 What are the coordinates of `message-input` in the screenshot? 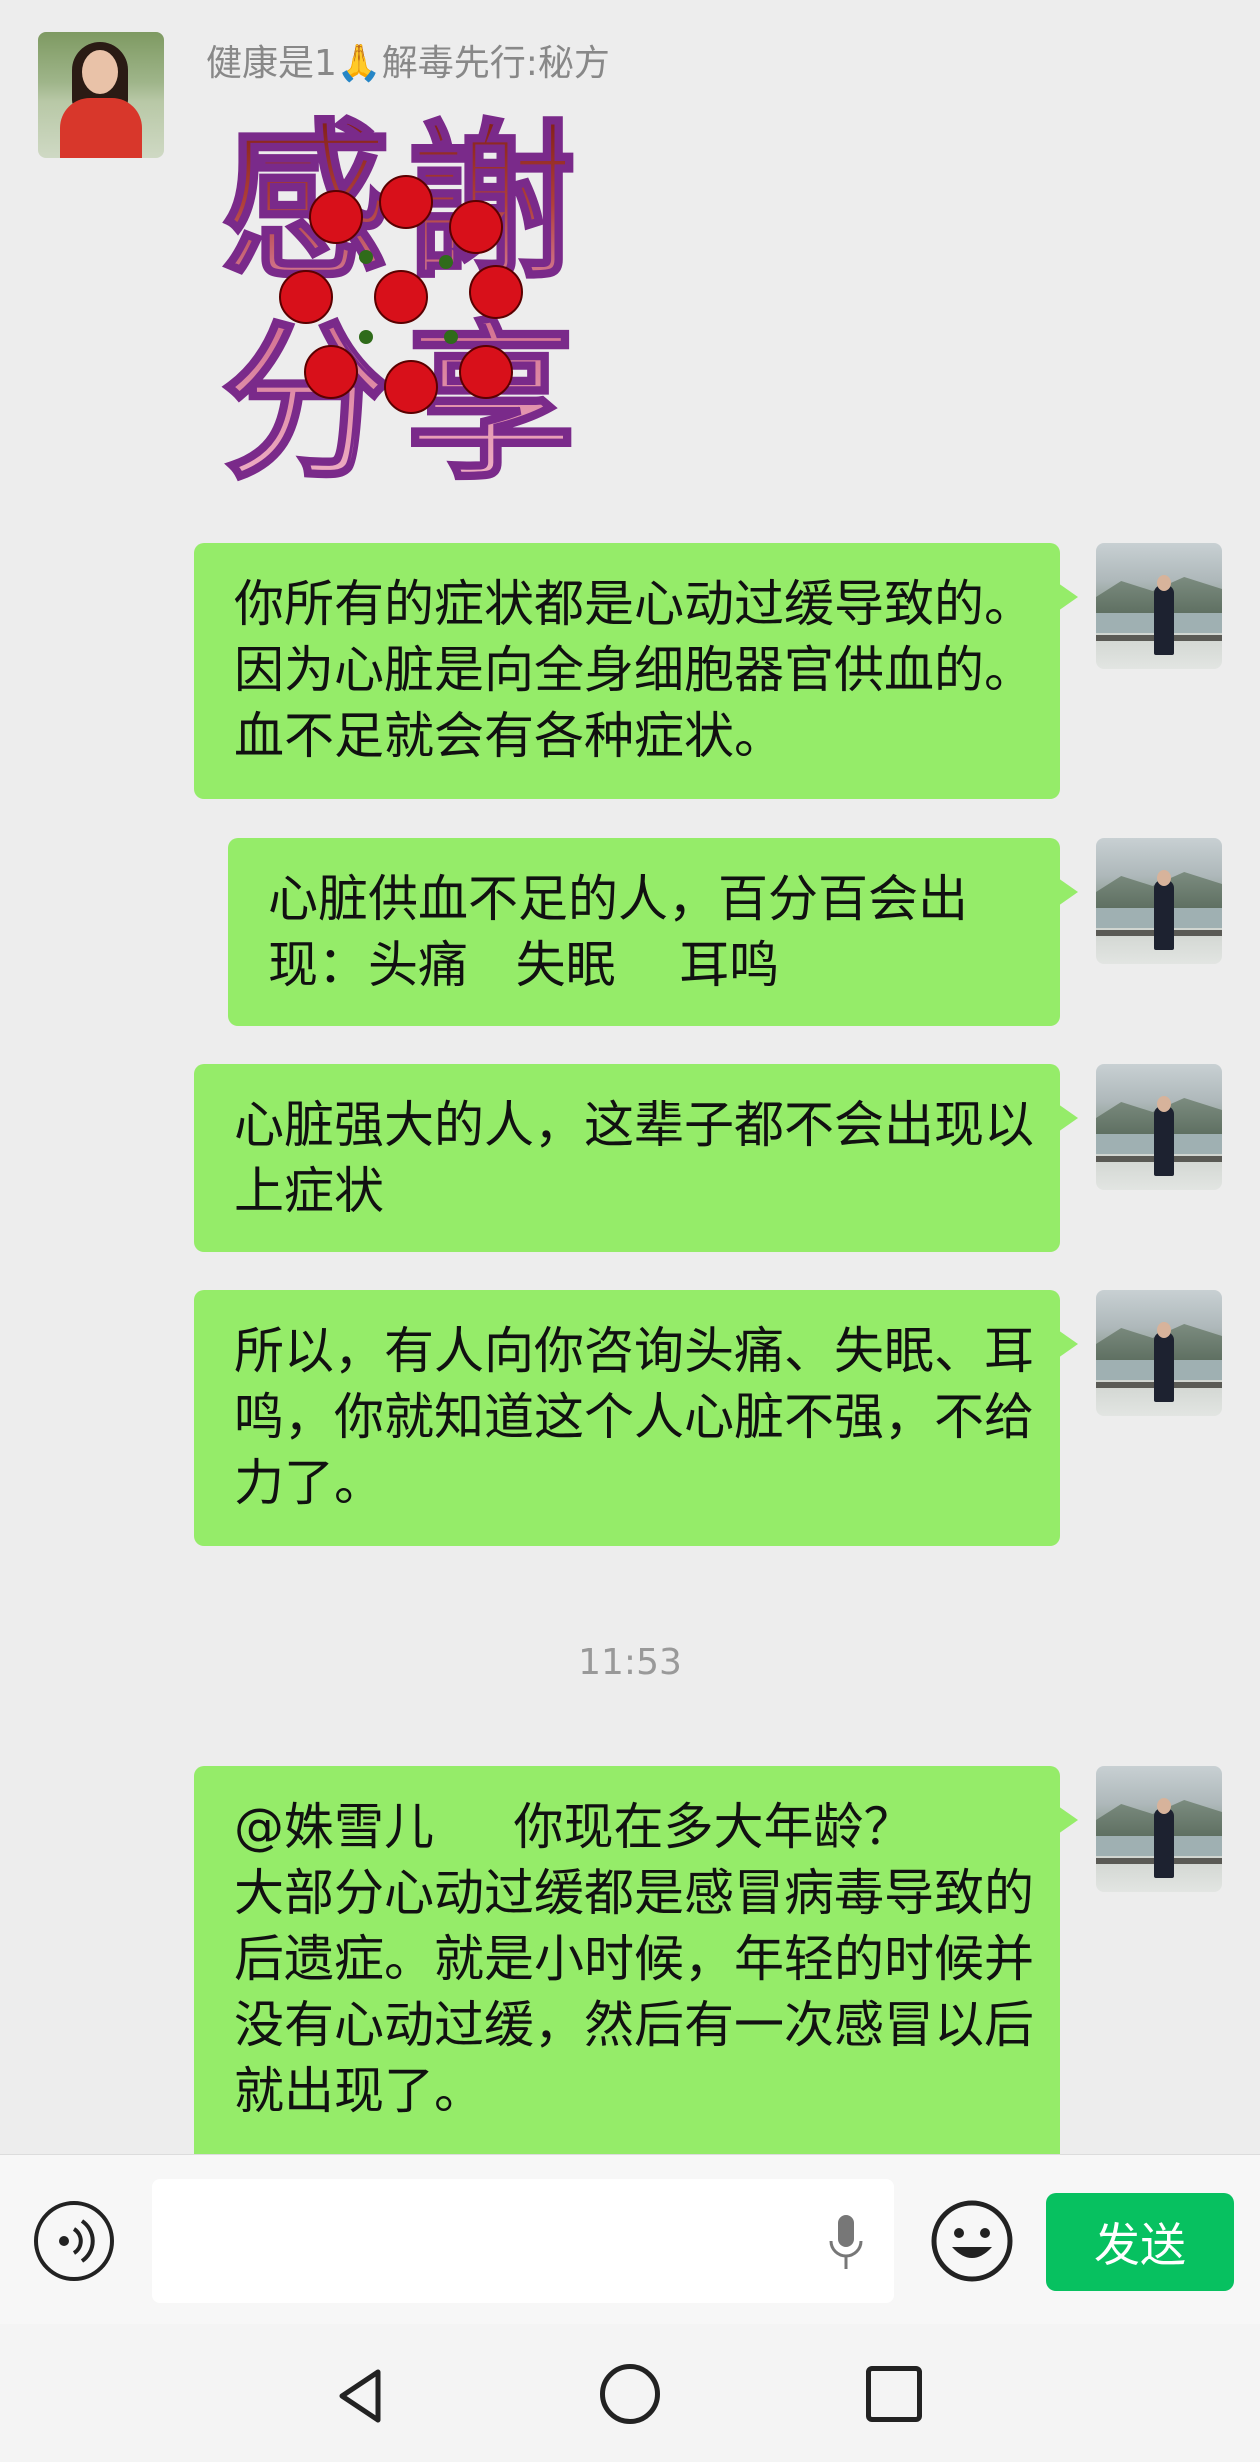 It's located at (523, 2241).